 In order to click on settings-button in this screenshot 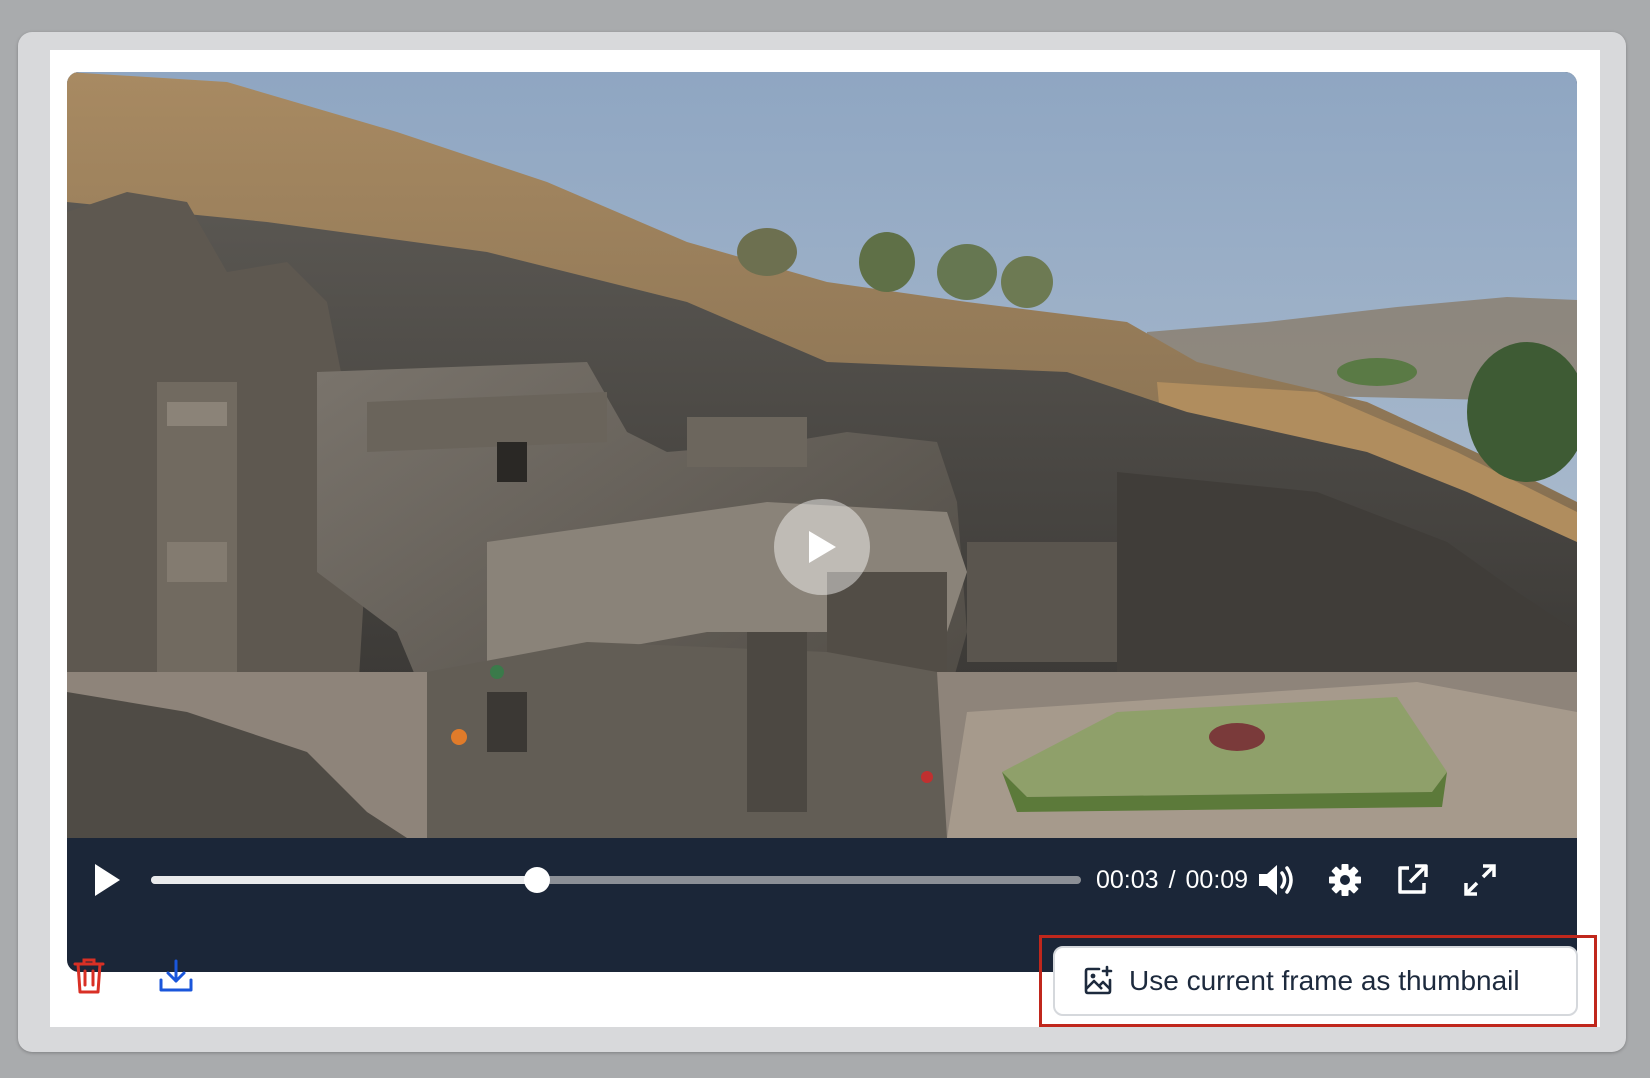, I will do `click(1345, 880)`.